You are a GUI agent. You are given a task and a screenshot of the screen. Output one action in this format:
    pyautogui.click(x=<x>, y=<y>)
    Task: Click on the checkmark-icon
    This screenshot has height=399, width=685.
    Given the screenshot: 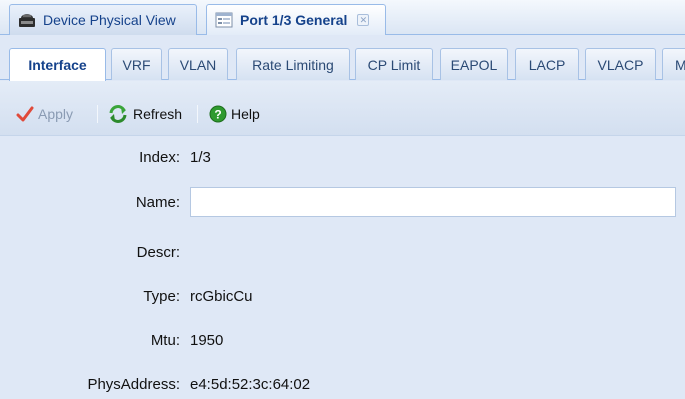 What is the action you would take?
    pyautogui.click(x=25, y=114)
    